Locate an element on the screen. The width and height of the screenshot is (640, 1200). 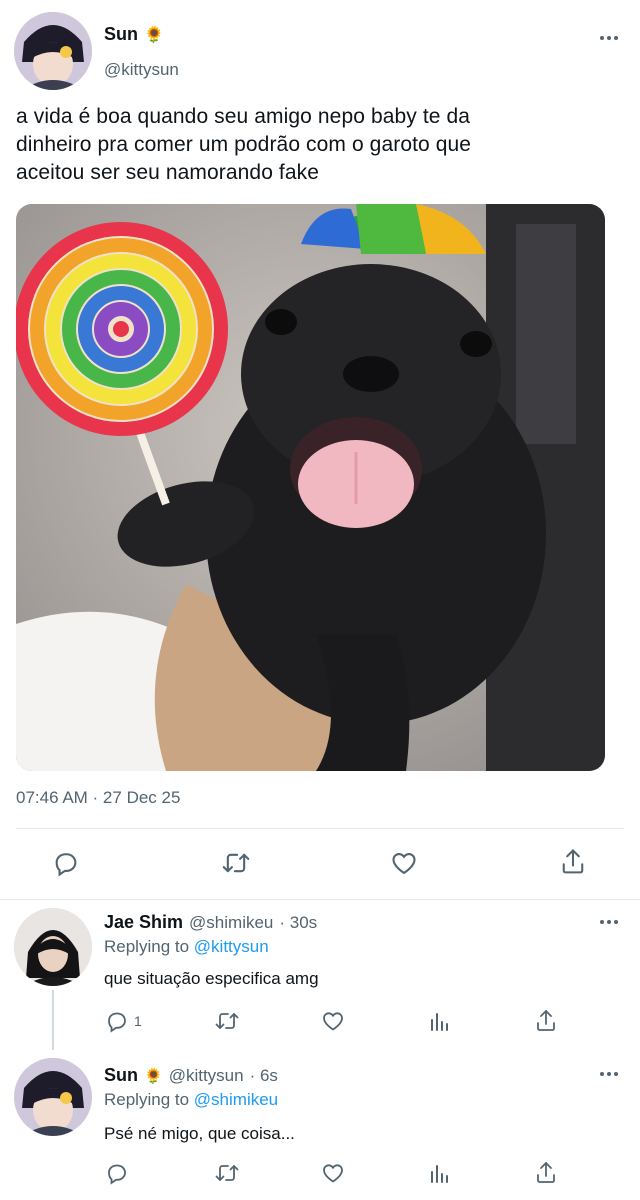
replying-to-link: @kittysun is located at coordinates (231, 946).